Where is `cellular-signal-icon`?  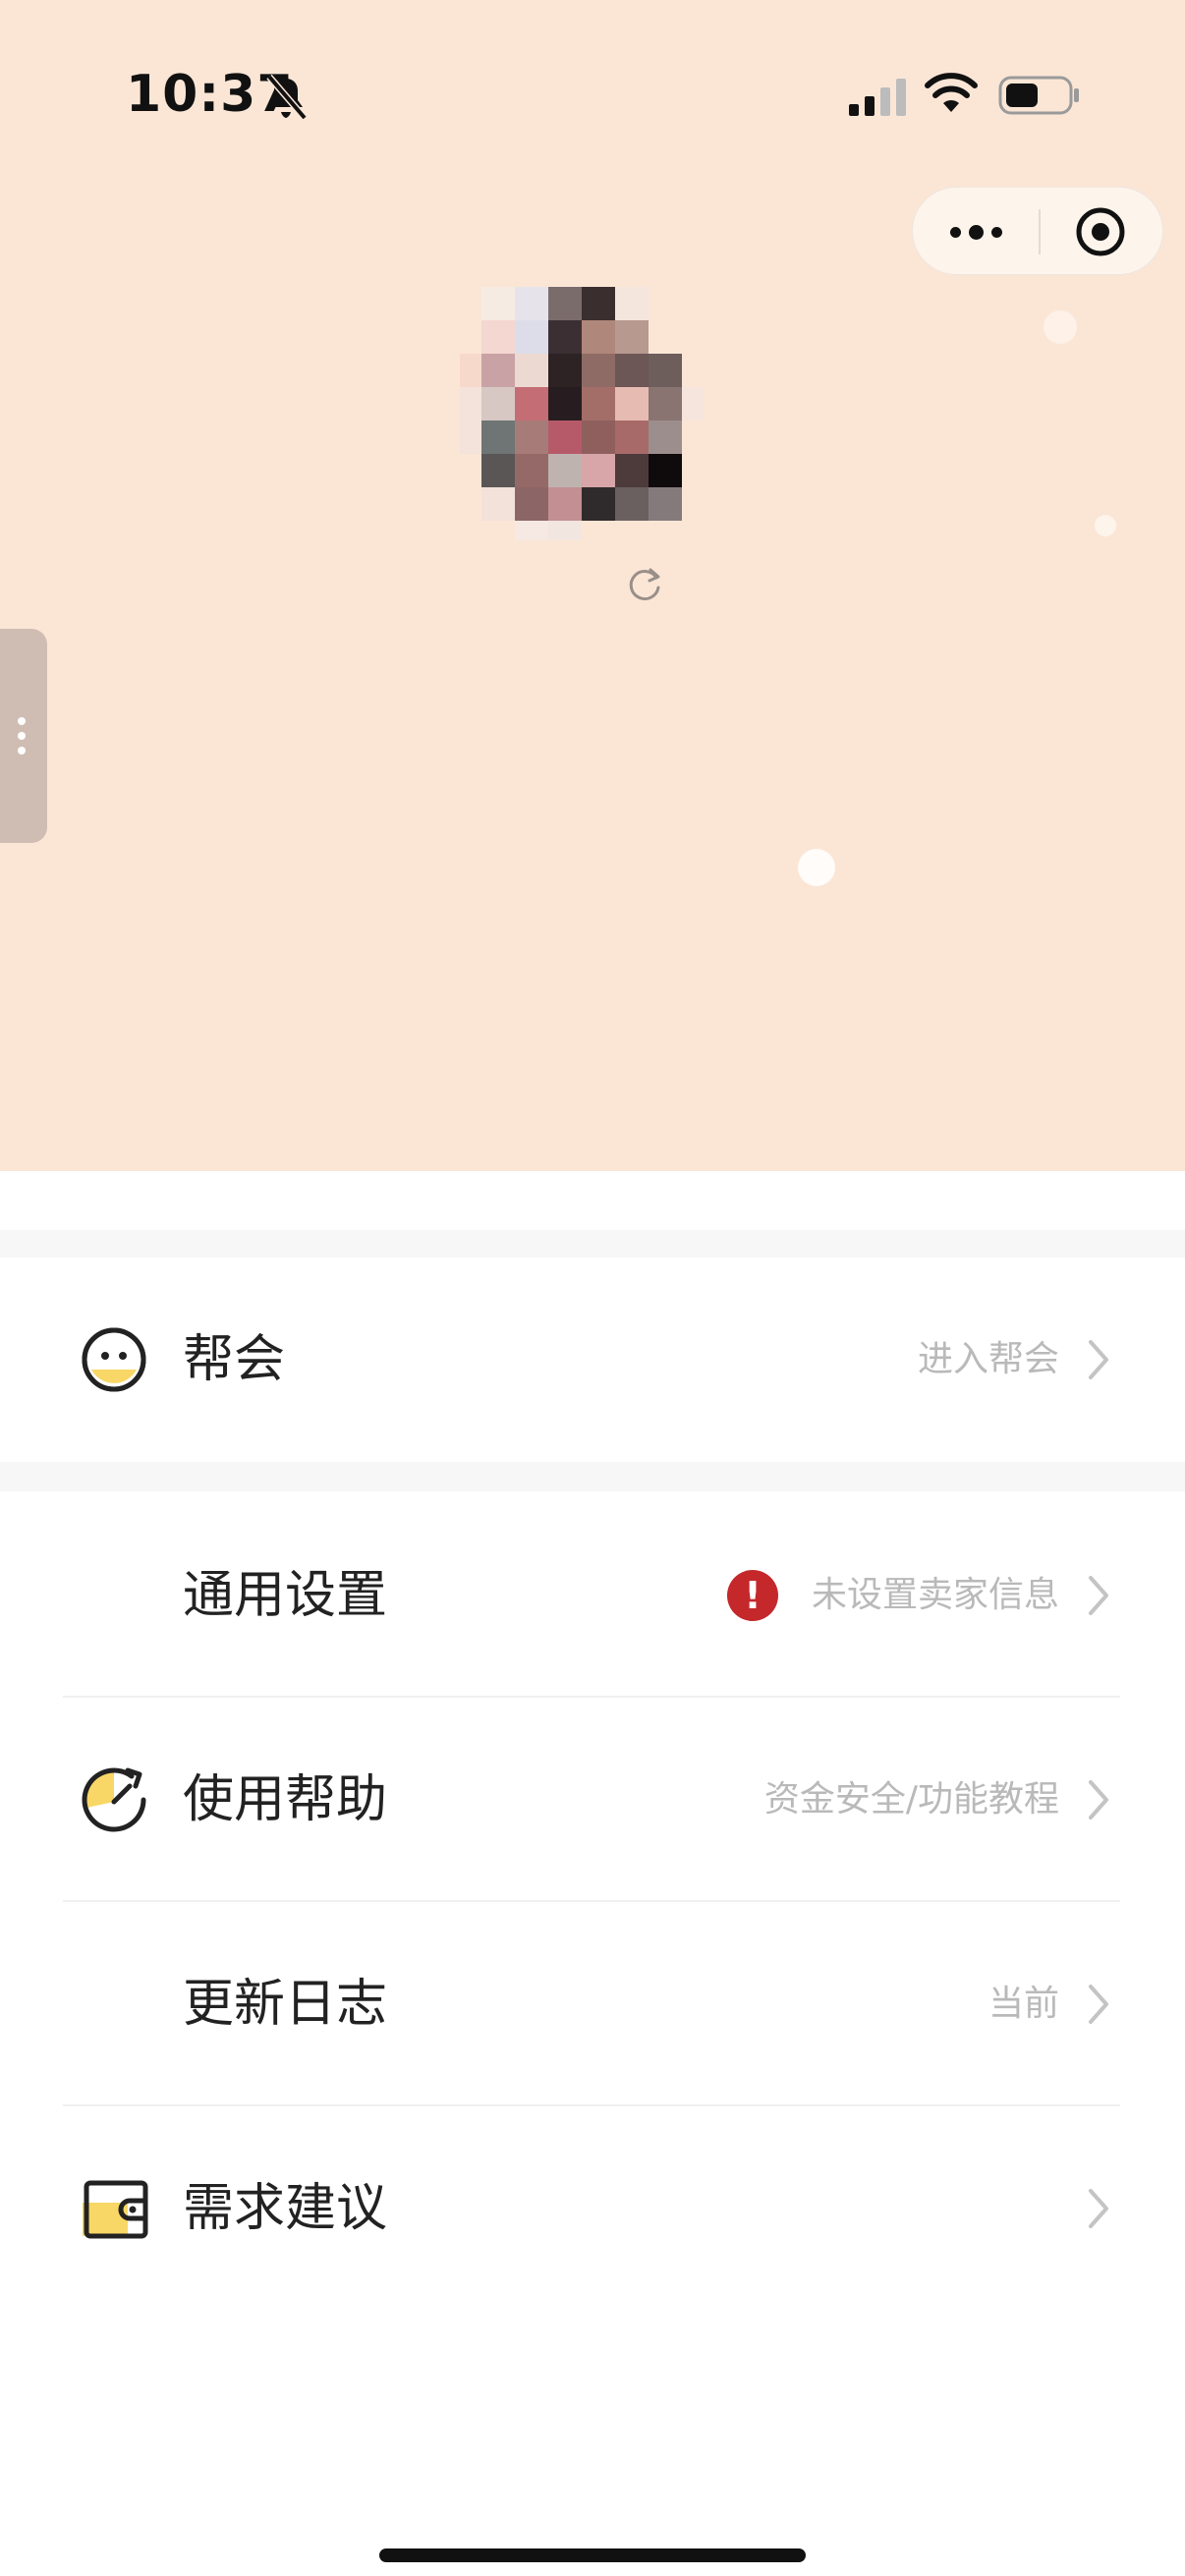 cellular-signal-icon is located at coordinates (878, 97).